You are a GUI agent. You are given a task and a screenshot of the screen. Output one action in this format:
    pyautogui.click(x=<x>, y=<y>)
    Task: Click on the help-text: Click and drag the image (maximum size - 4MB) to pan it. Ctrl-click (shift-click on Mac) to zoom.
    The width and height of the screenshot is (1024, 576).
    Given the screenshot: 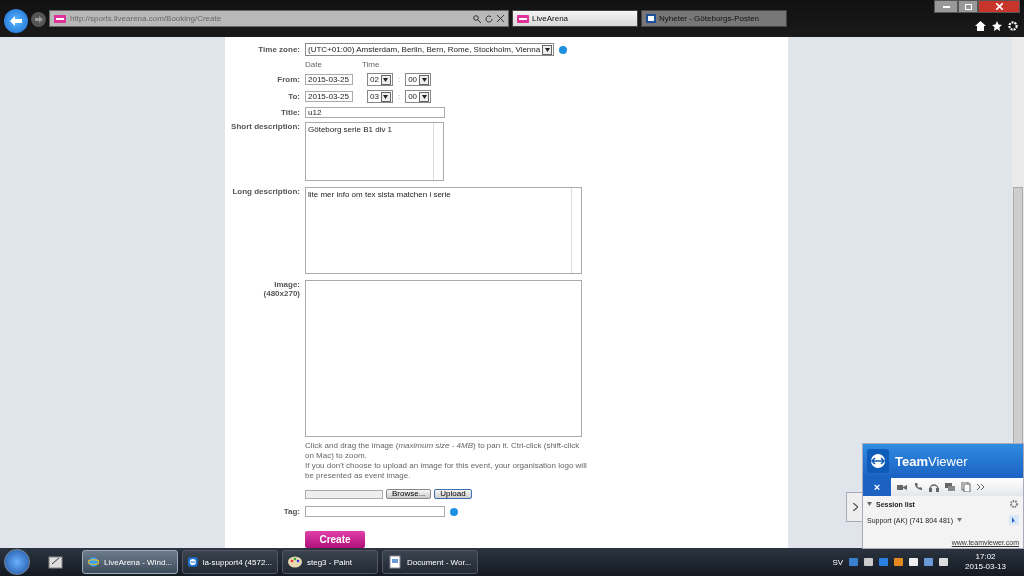 What is the action you would take?
    pyautogui.click(x=443, y=451)
    